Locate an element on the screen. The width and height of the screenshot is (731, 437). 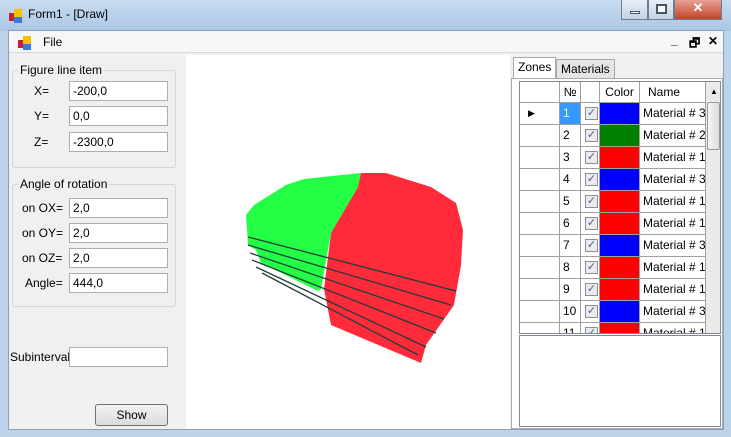
scroll-thumb is located at coordinates (713, 126).